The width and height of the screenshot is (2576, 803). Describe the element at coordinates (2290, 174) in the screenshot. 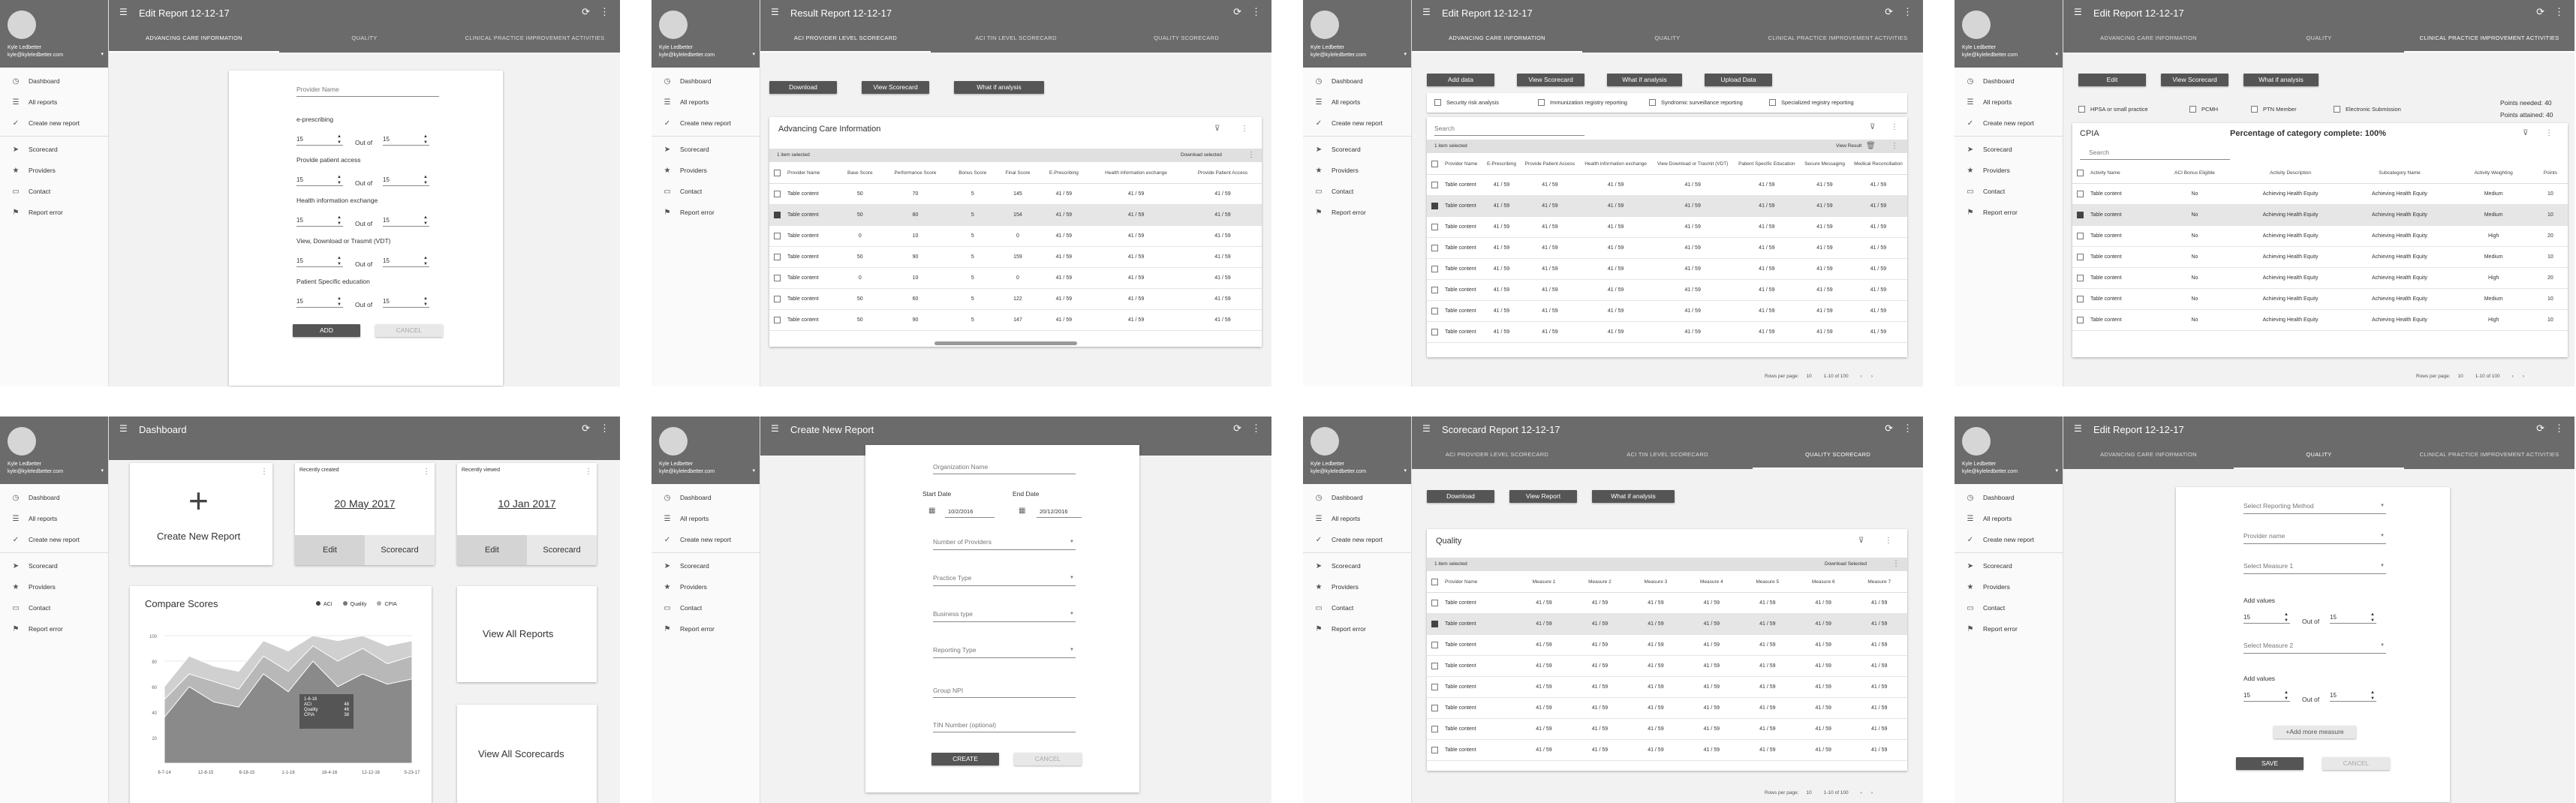

I see `column-header: Activity Description` at that location.